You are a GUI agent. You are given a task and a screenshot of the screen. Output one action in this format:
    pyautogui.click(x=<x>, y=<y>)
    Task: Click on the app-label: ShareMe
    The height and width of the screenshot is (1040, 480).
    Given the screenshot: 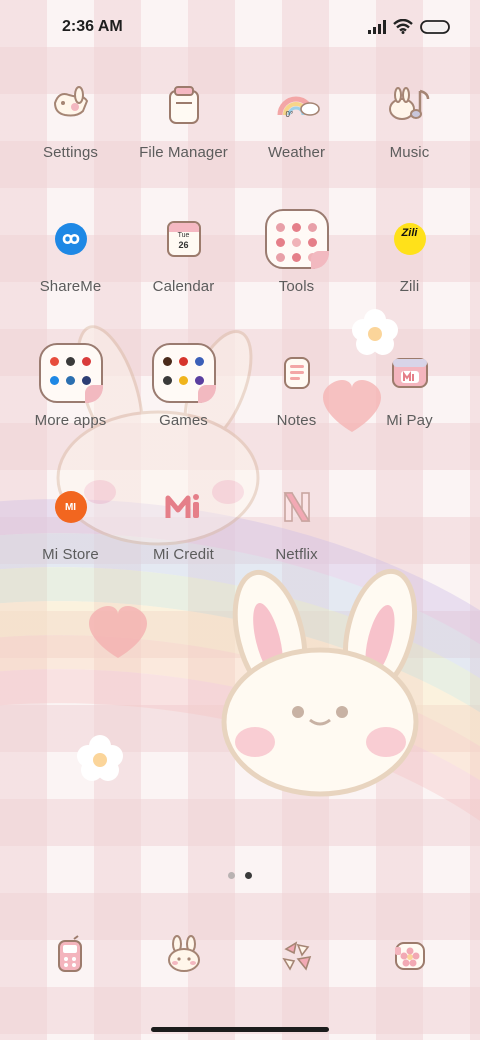 What is the action you would take?
    pyautogui.click(x=70, y=286)
    